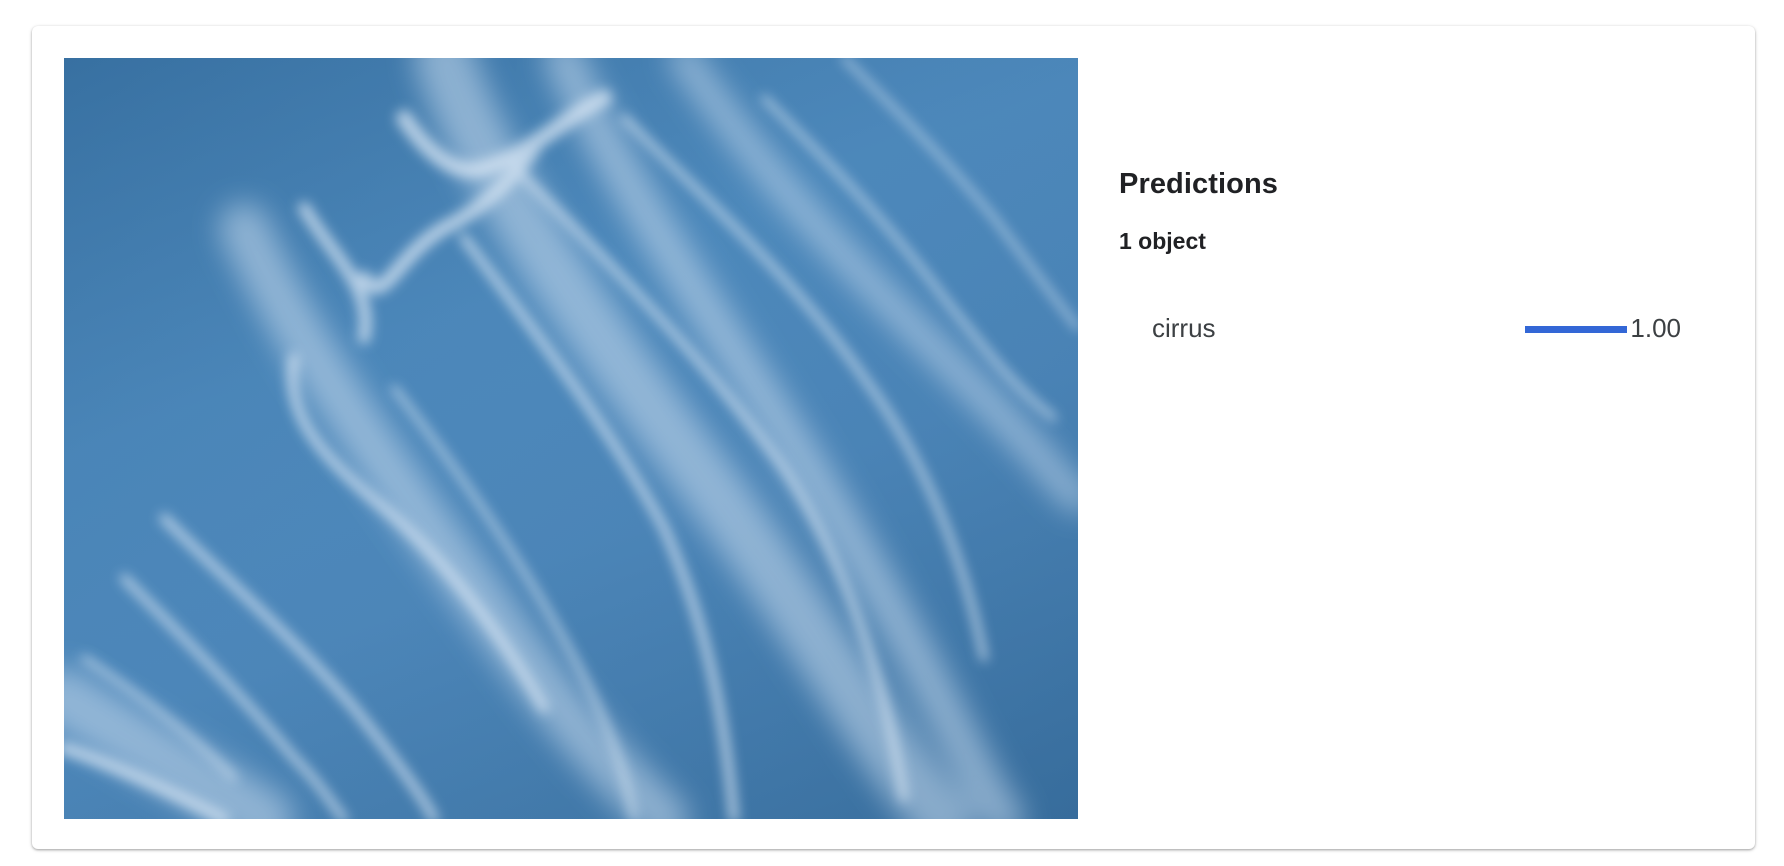  I want to click on confidence-bar-fill, so click(1576, 329).